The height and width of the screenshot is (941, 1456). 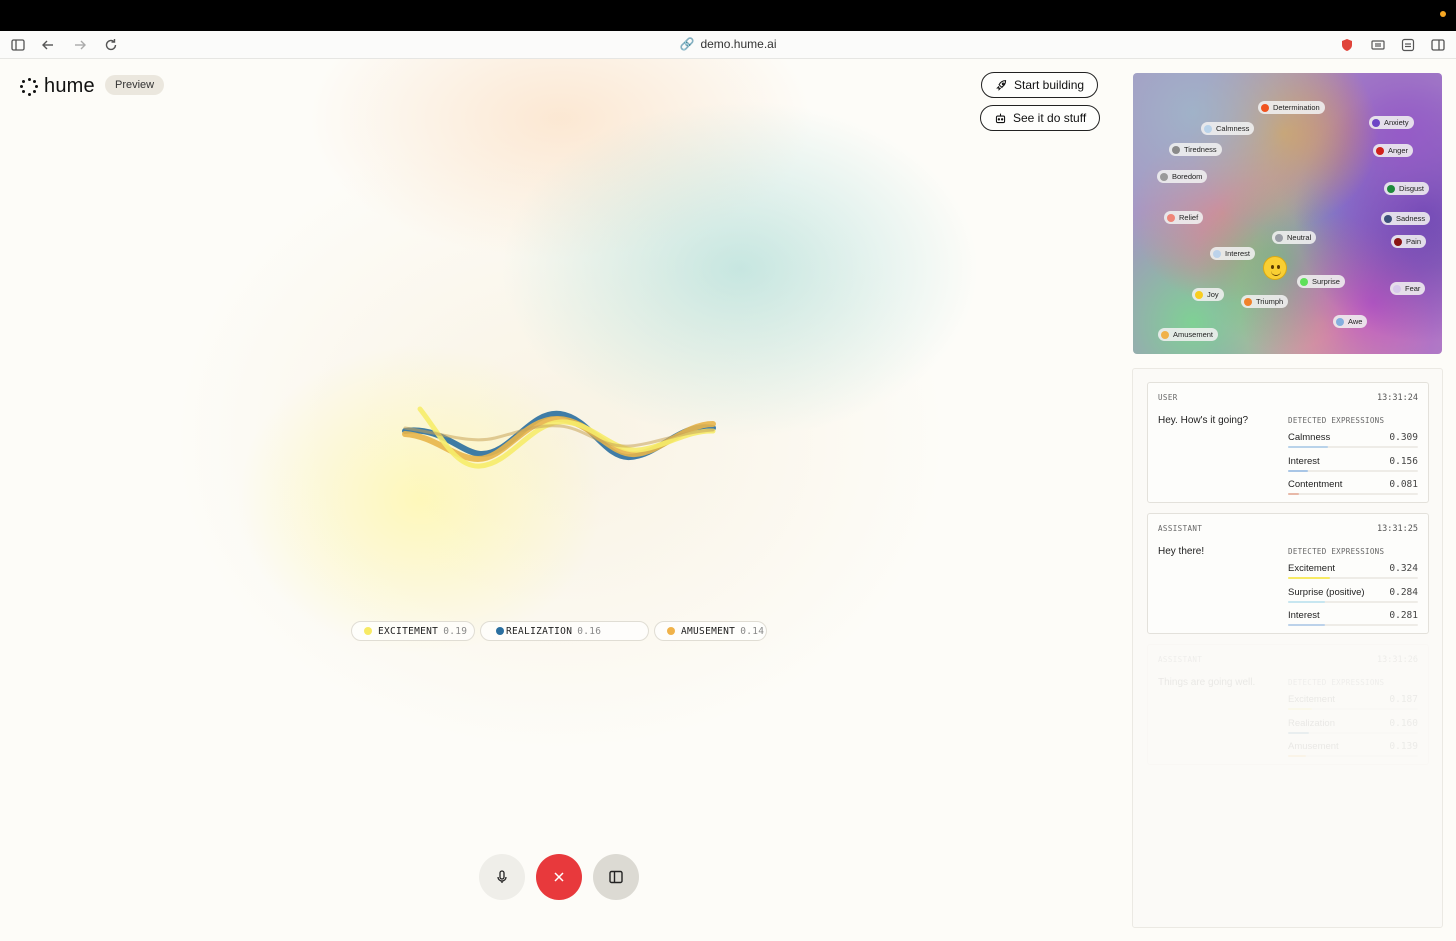 I want to click on emotion-map-tag-anger: Anger, so click(x=1393, y=150).